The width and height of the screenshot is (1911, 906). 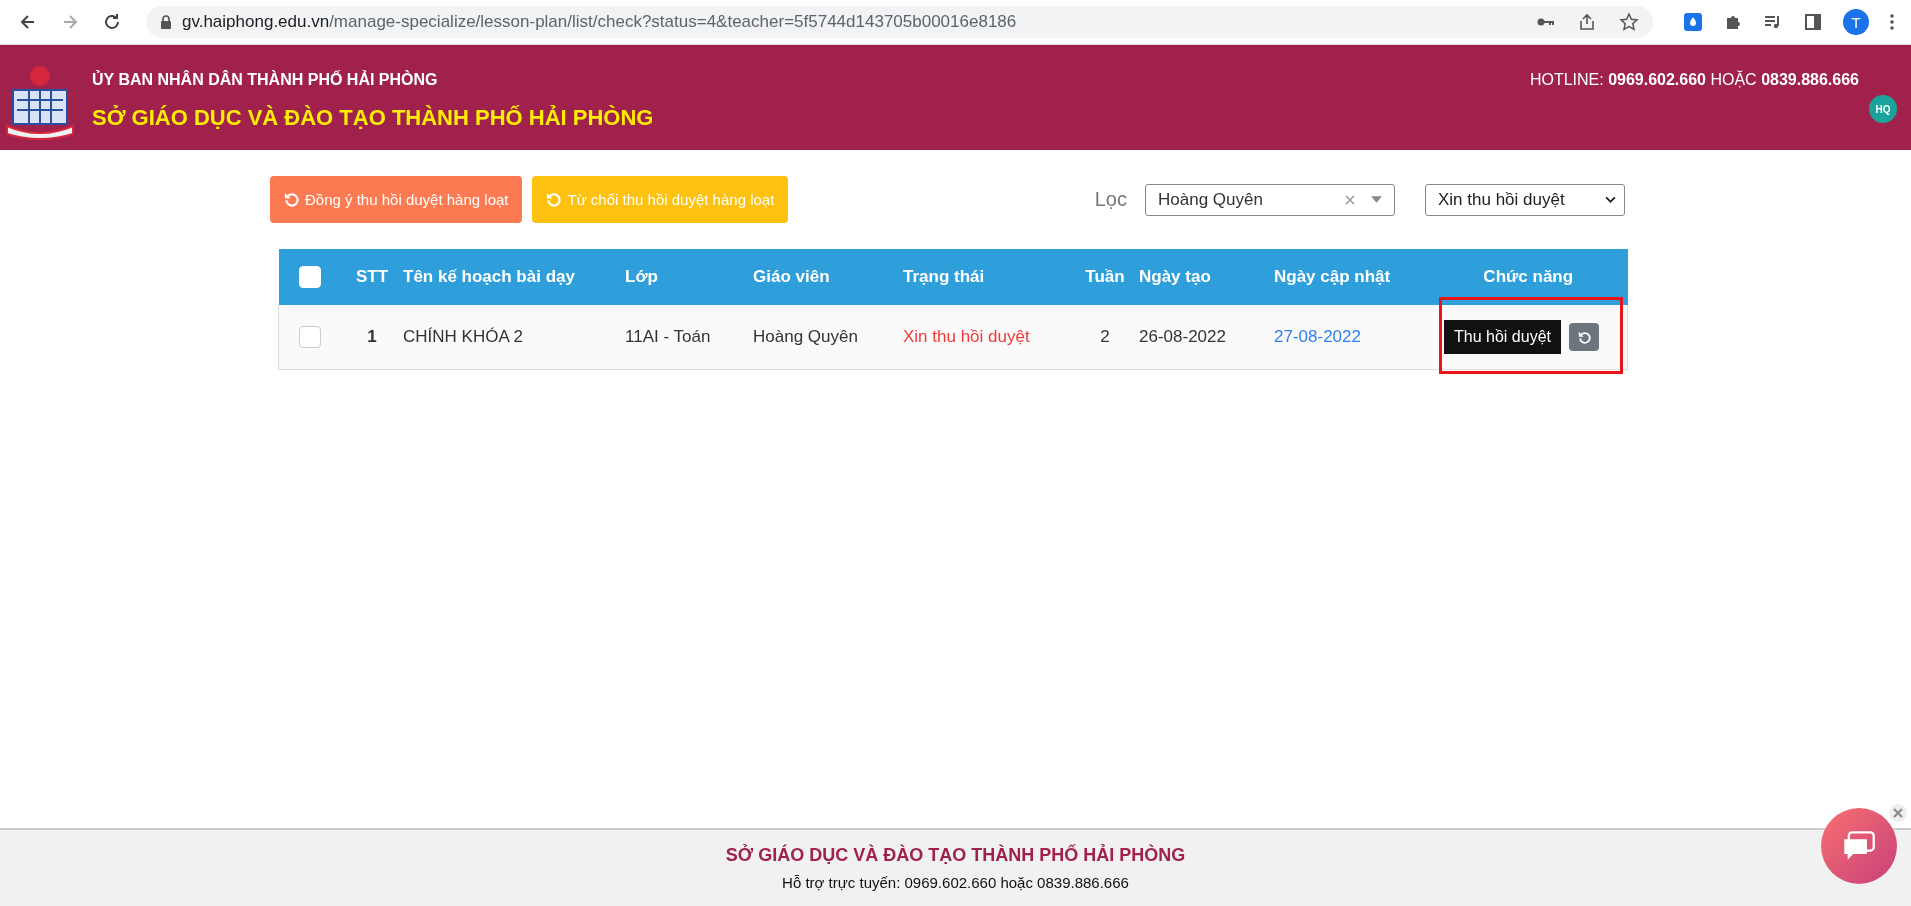 I want to click on table-cell: 1, so click(x=372, y=336).